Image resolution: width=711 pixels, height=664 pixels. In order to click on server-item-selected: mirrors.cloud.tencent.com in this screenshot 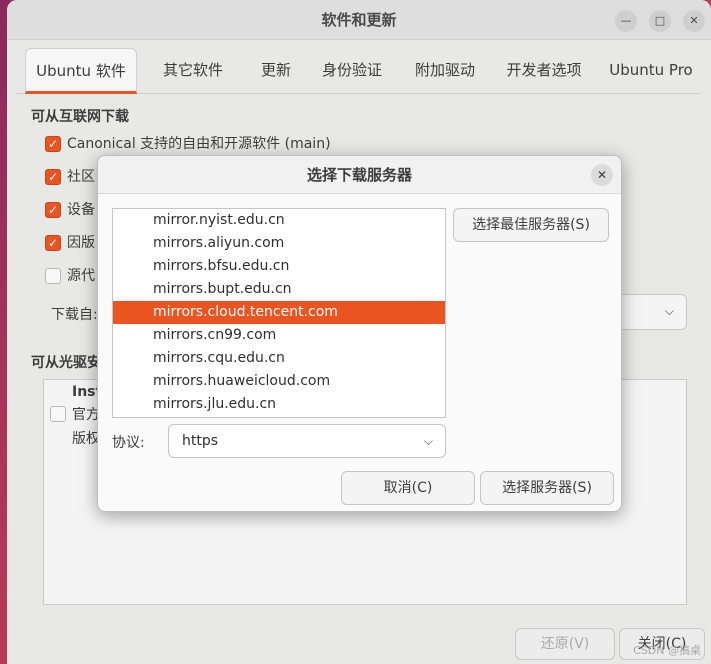, I will do `click(279, 312)`.